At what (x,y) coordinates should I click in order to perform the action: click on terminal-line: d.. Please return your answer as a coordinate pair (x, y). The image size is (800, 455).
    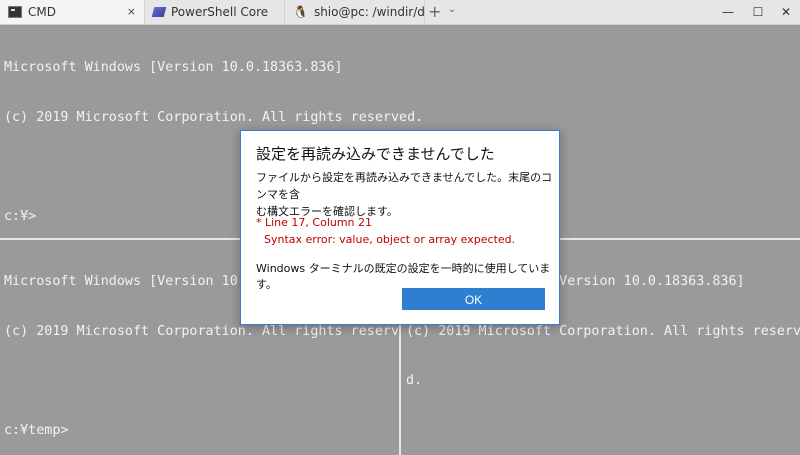
    Looking at the image, I should click on (414, 380).